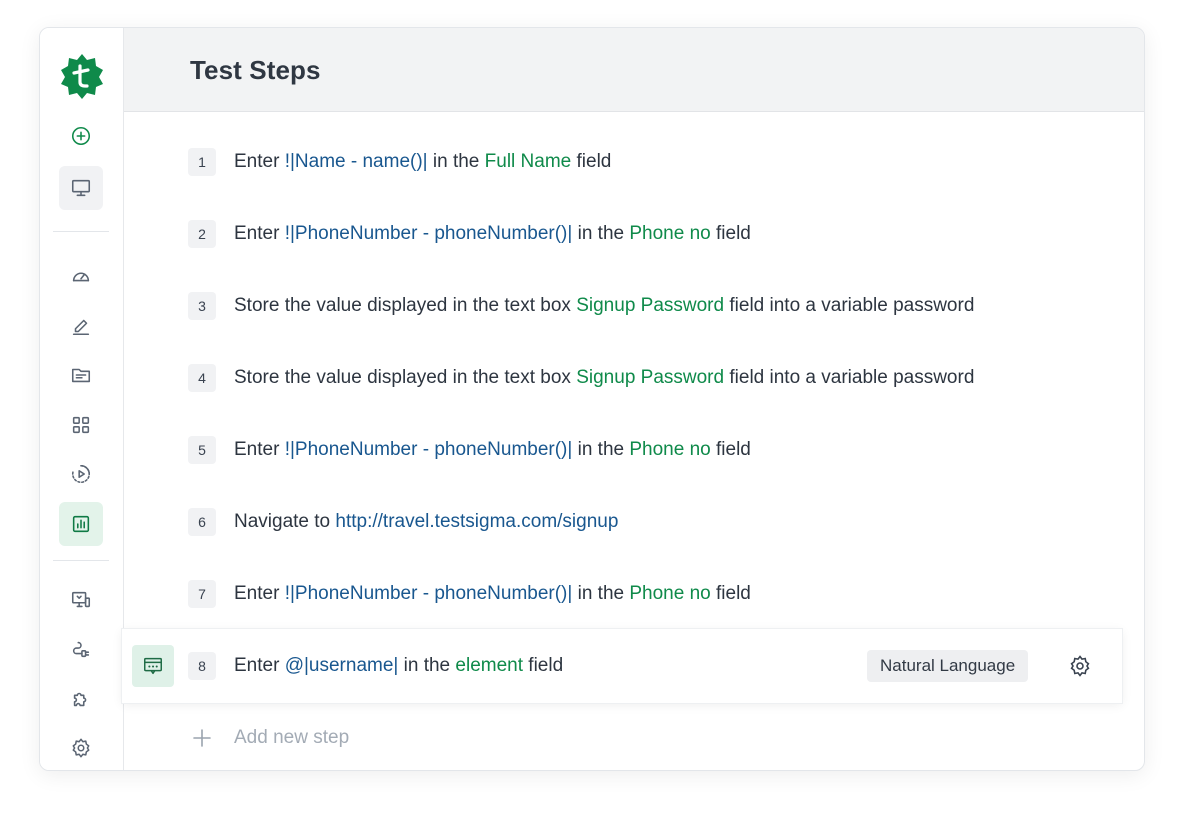  Describe the element at coordinates (341, 665) in the screenshot. I see `test-data-token: @|username|` at that location.